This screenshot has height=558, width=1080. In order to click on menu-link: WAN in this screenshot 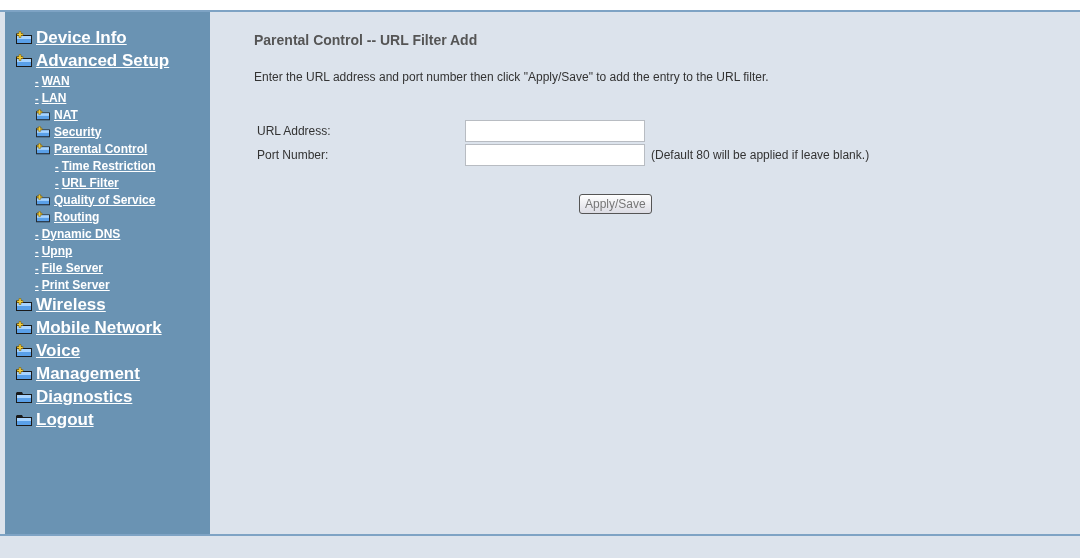, I will do `click(55, 80)`.